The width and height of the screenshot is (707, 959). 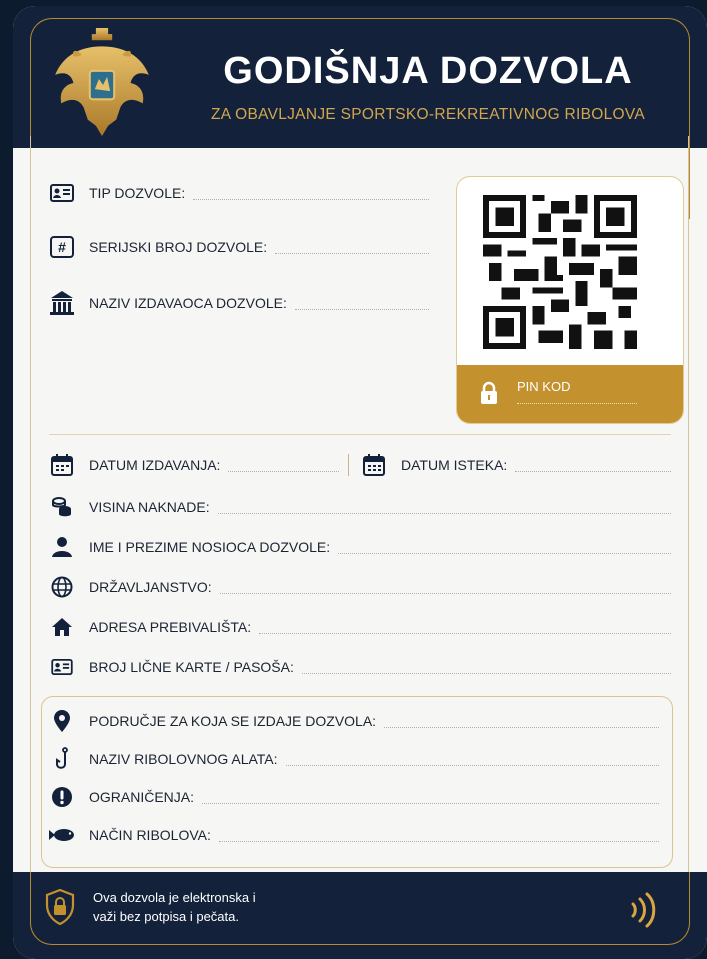 I want to click on home-icon, so click(x=62, y=627).